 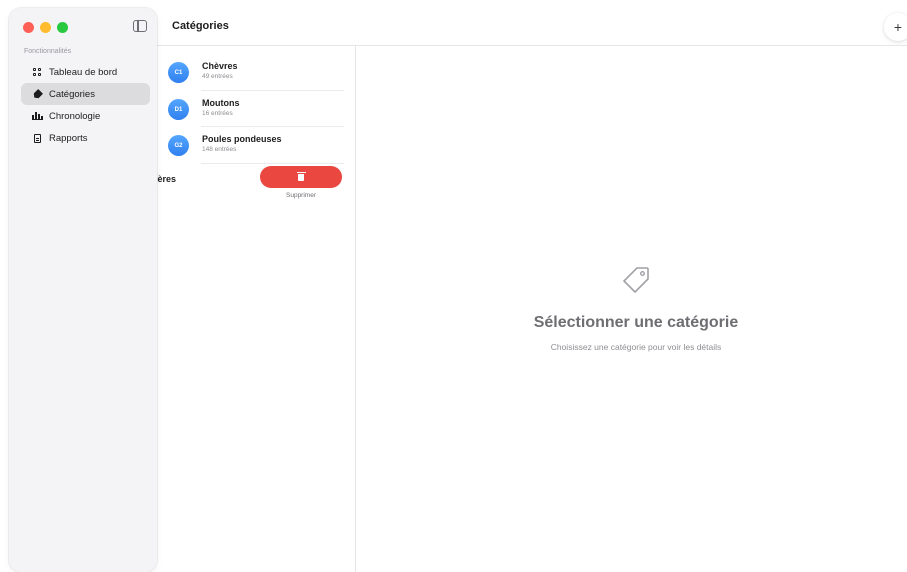 I want to click on minimize-window-button, so click(x=45, y=27).